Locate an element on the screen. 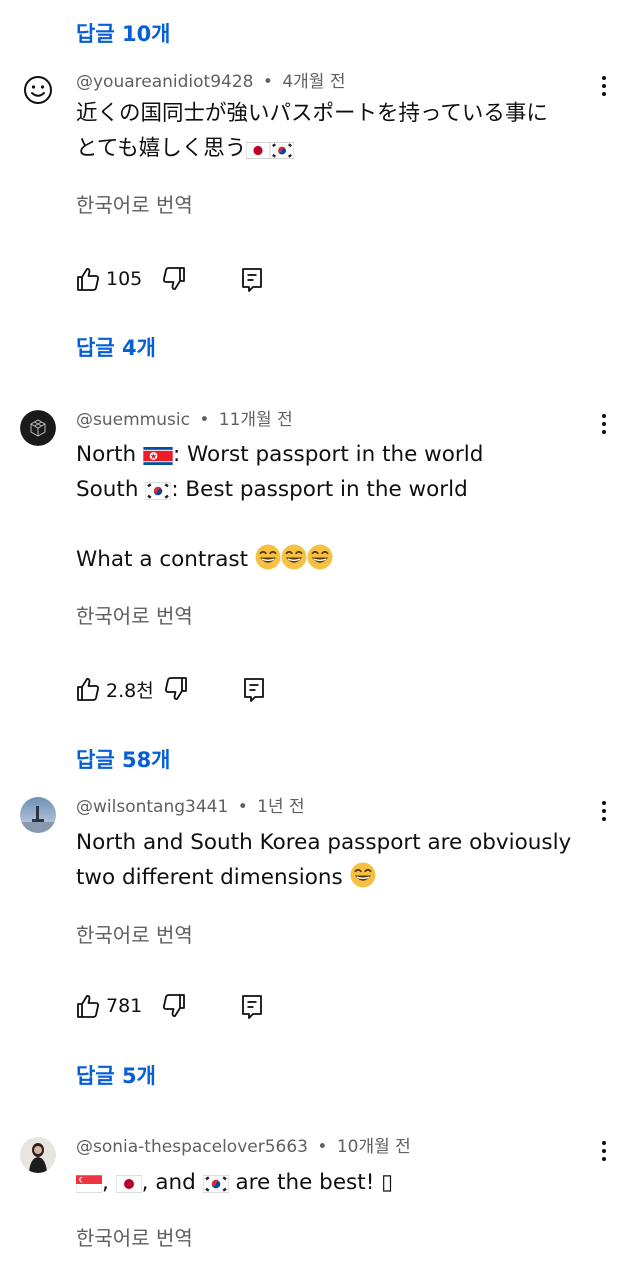 The image size is (640, 1280). landscape-photo-avatar is located at coordinates (38, 815).